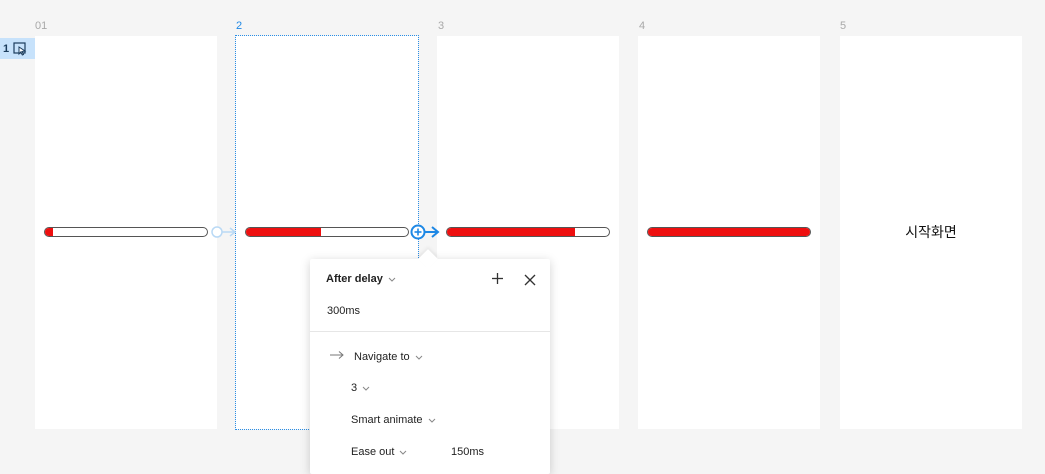  I want to click on animation-label: Smart animate, so click(387, 420).